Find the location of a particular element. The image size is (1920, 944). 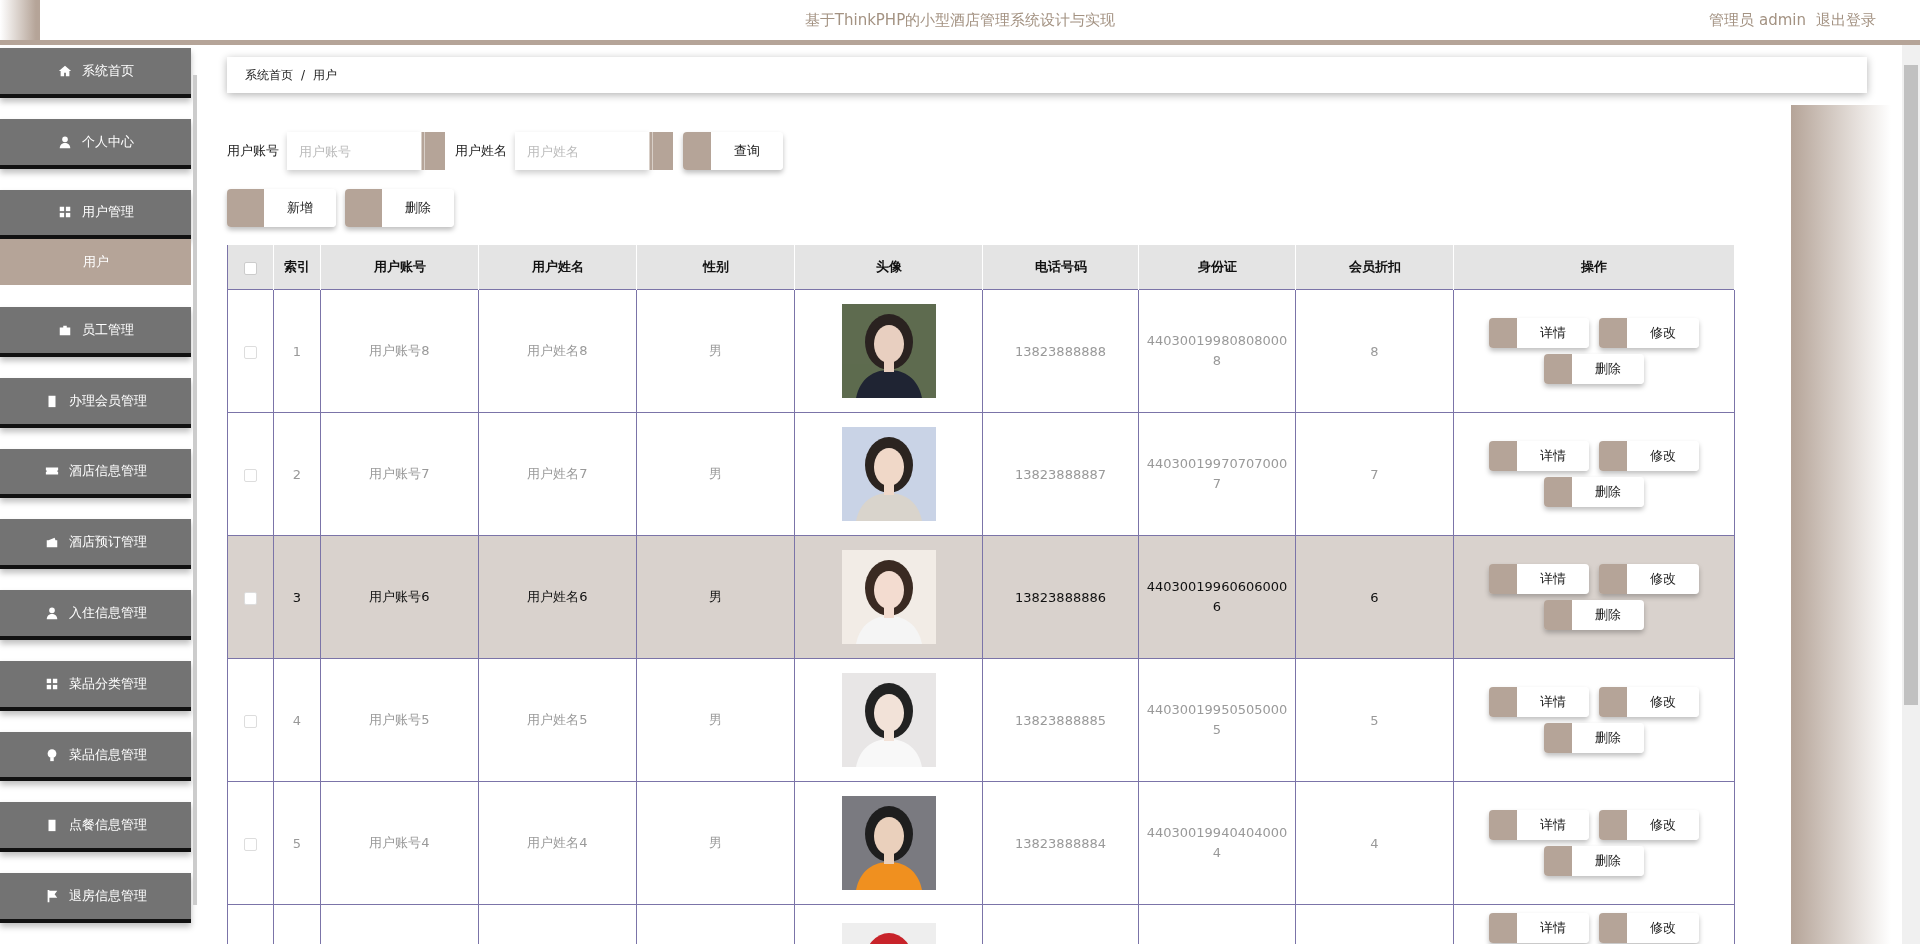

search-button: 查询 is located at coordinates (733, 151).